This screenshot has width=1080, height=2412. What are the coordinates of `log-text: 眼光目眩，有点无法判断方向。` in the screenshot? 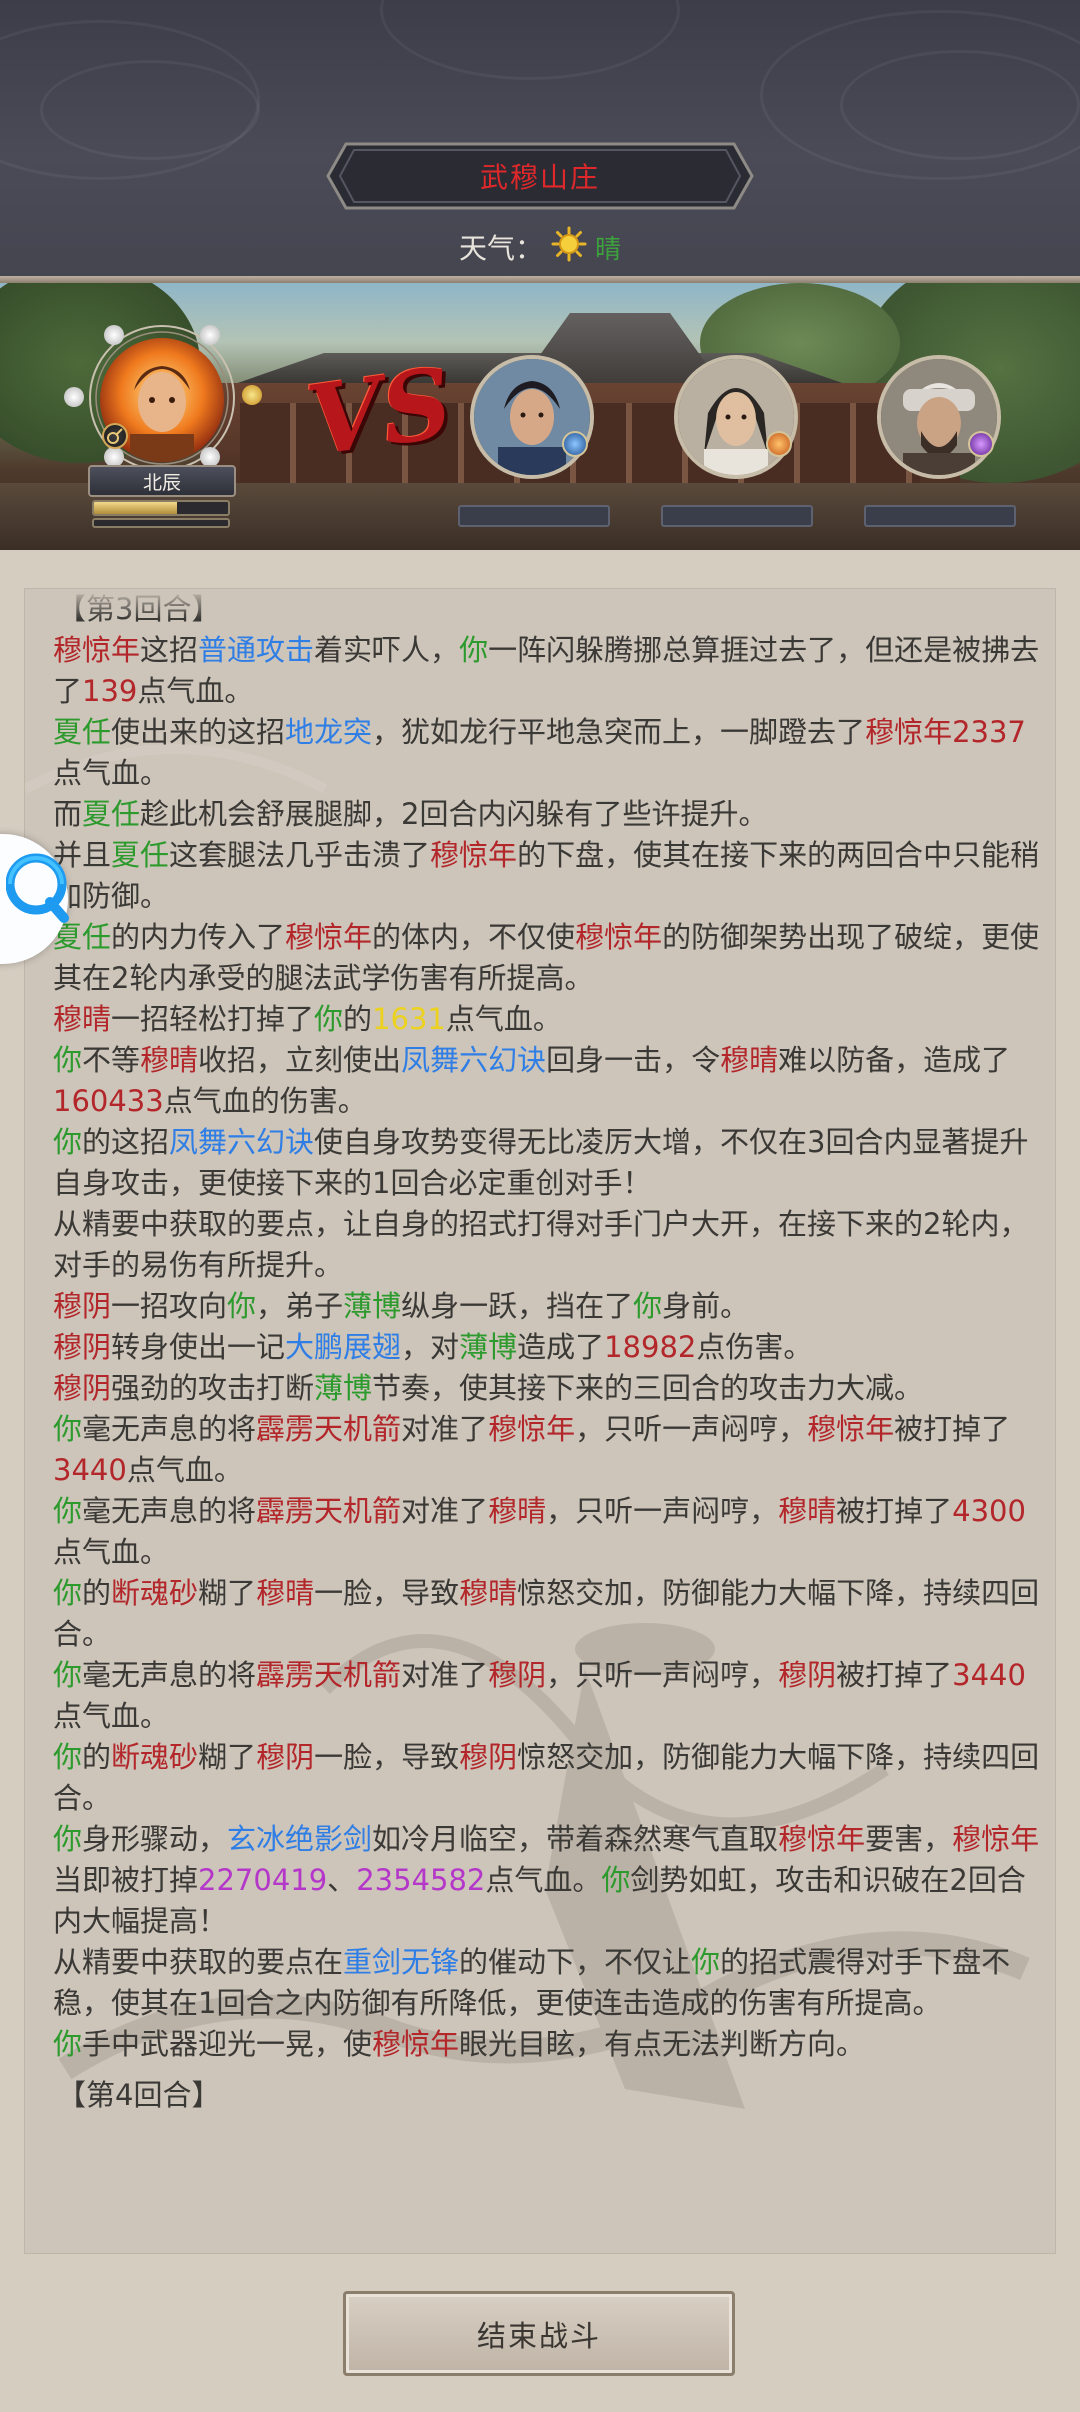 It's located at (662, 2044).